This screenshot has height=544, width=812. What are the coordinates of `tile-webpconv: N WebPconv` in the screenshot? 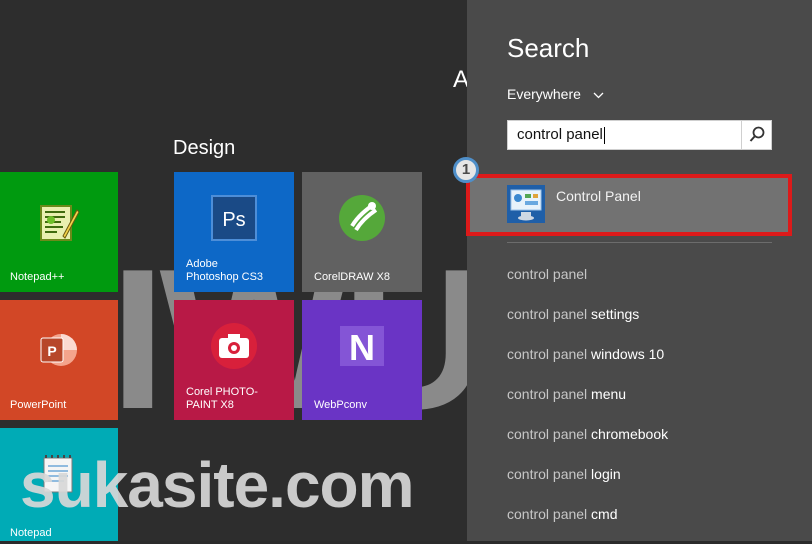 It's located at (362, 360).